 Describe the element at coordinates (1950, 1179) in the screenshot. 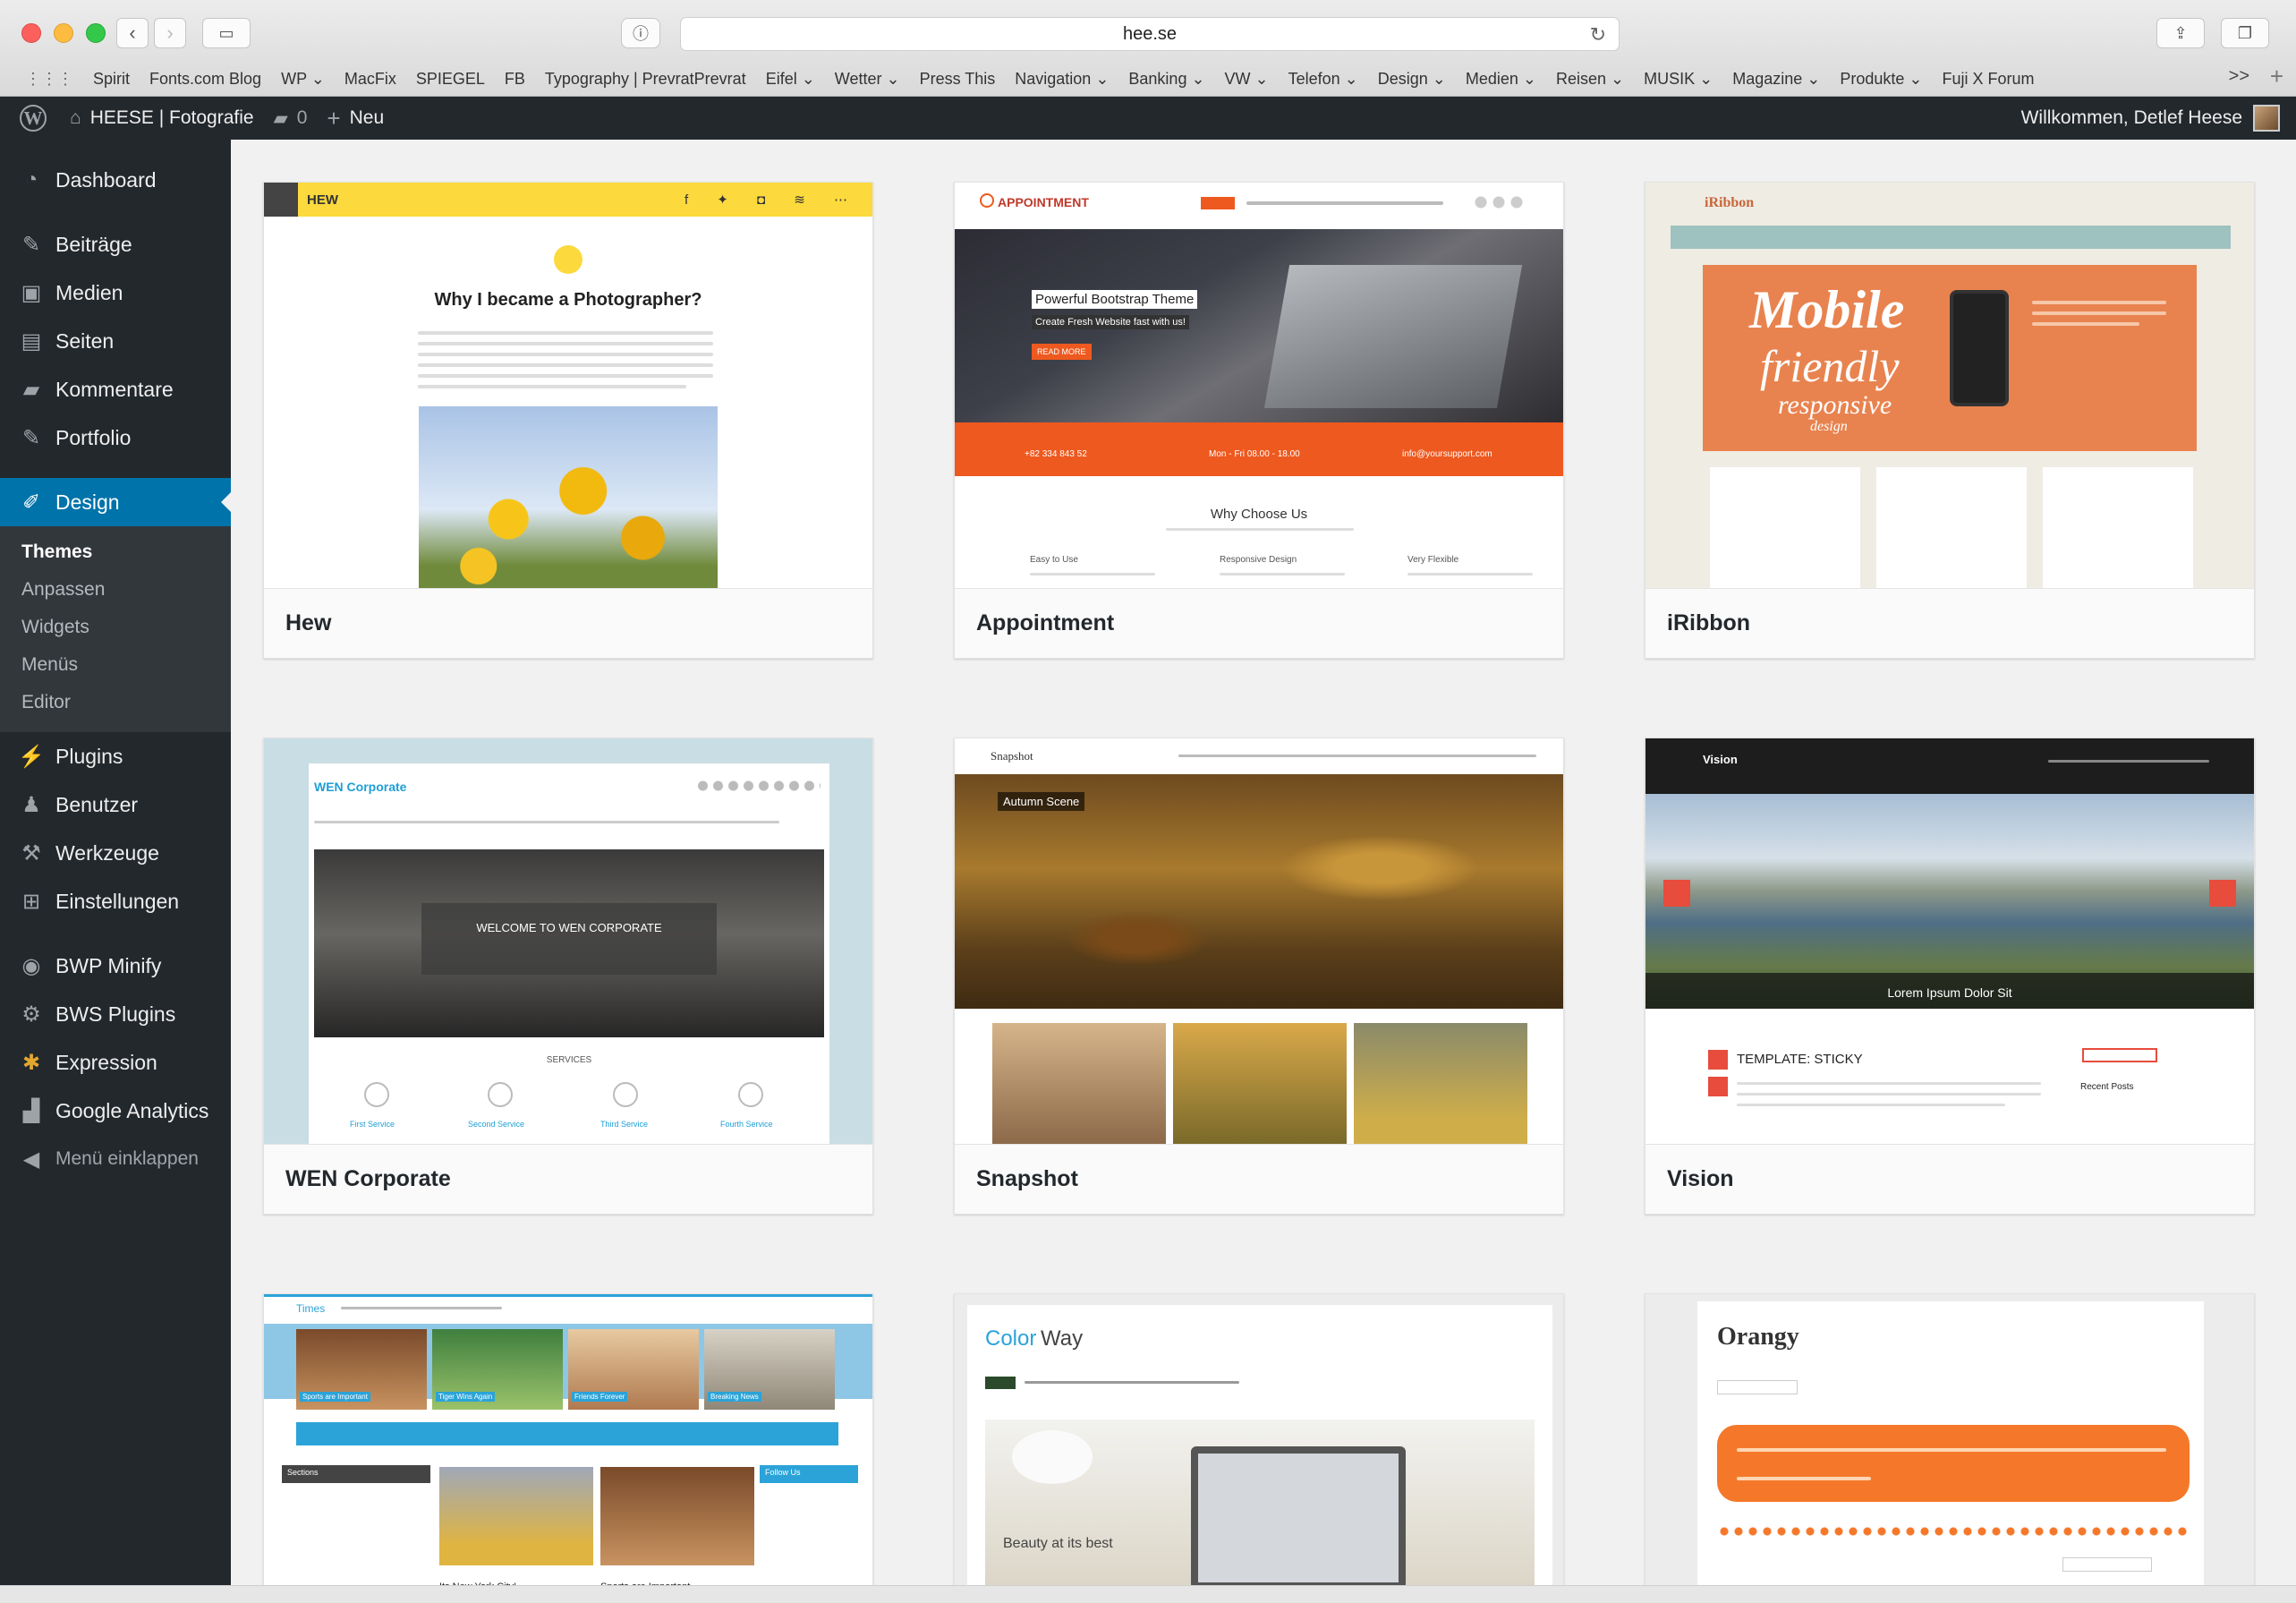

I see `theme-name: Vision` at that location.